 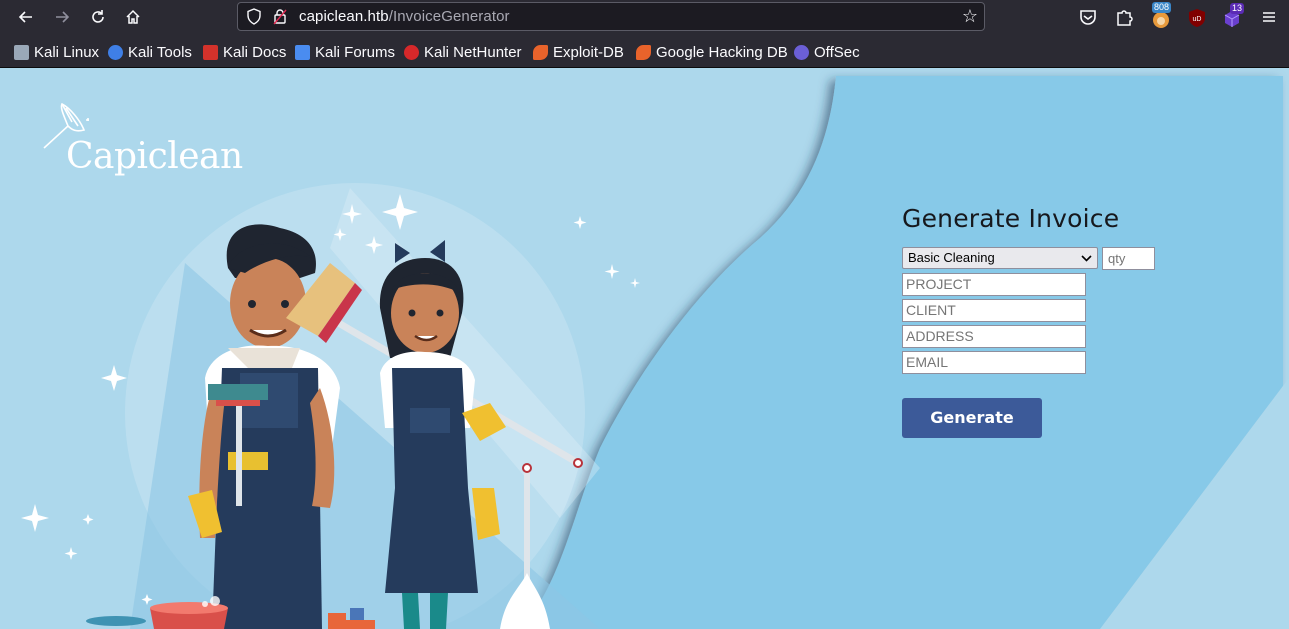 What do you see at coordinates (355, 52) in the screenshot?
I see `bookmark-label: Kali Forums` at bounding box center [355, 52].